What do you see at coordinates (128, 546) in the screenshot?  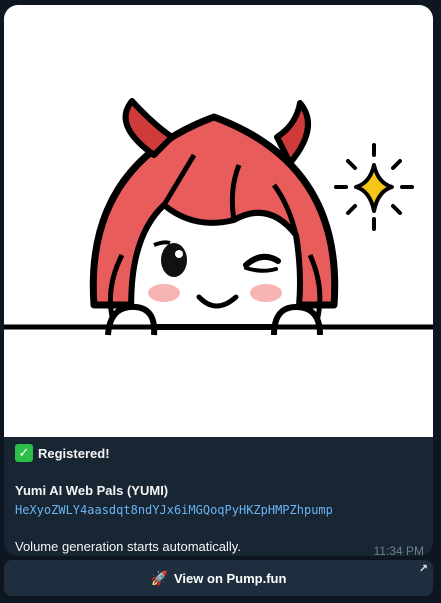 I see `volume-status-text: Volume generation starts automatically.` at bounding box center [128, 546].